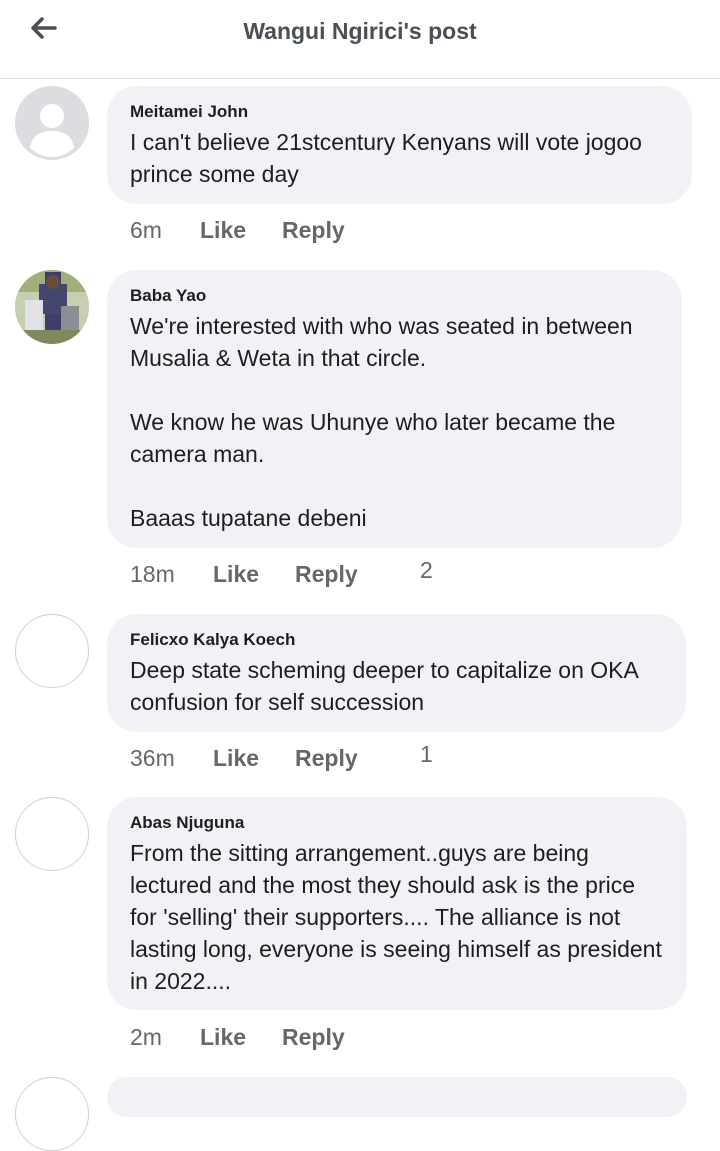 Image resolution: width=720 pixels, height=1151 pixels. Describe the element at coordinates (397, 1097) in the screenshot. I see `next-comment-bubble` at that location.